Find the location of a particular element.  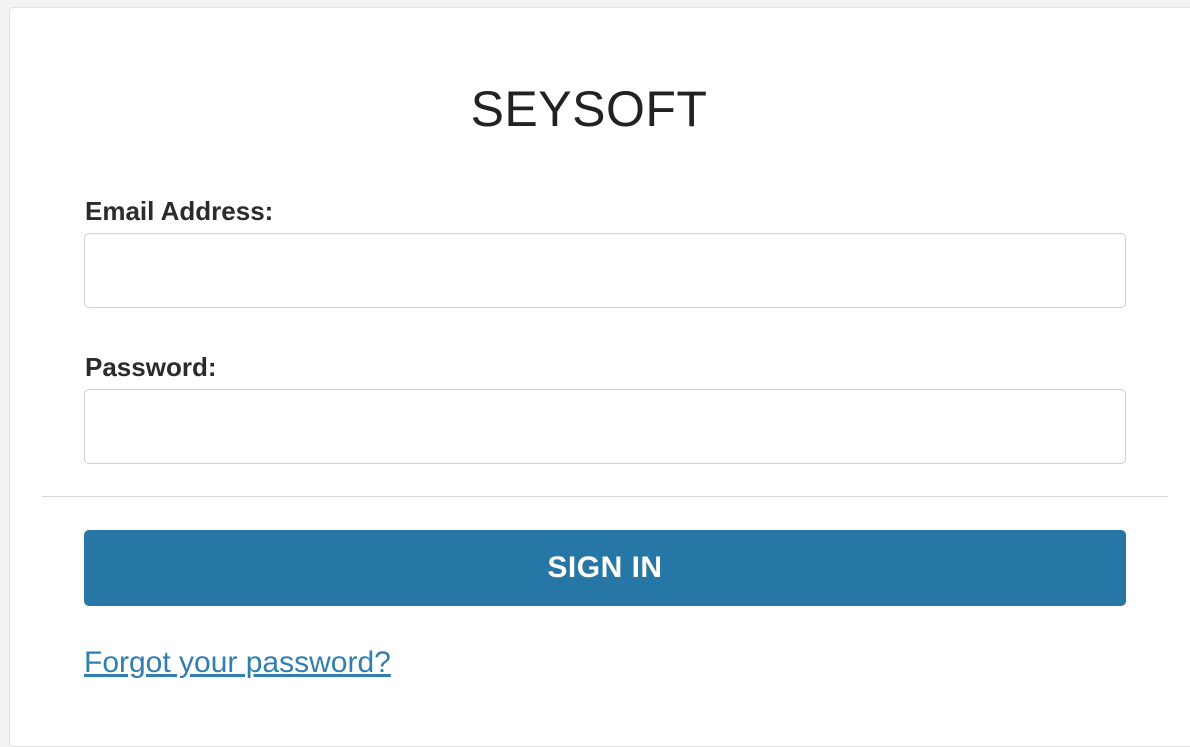

forgot-password-link: Forgot your password? is located at coordinates (237, 663).